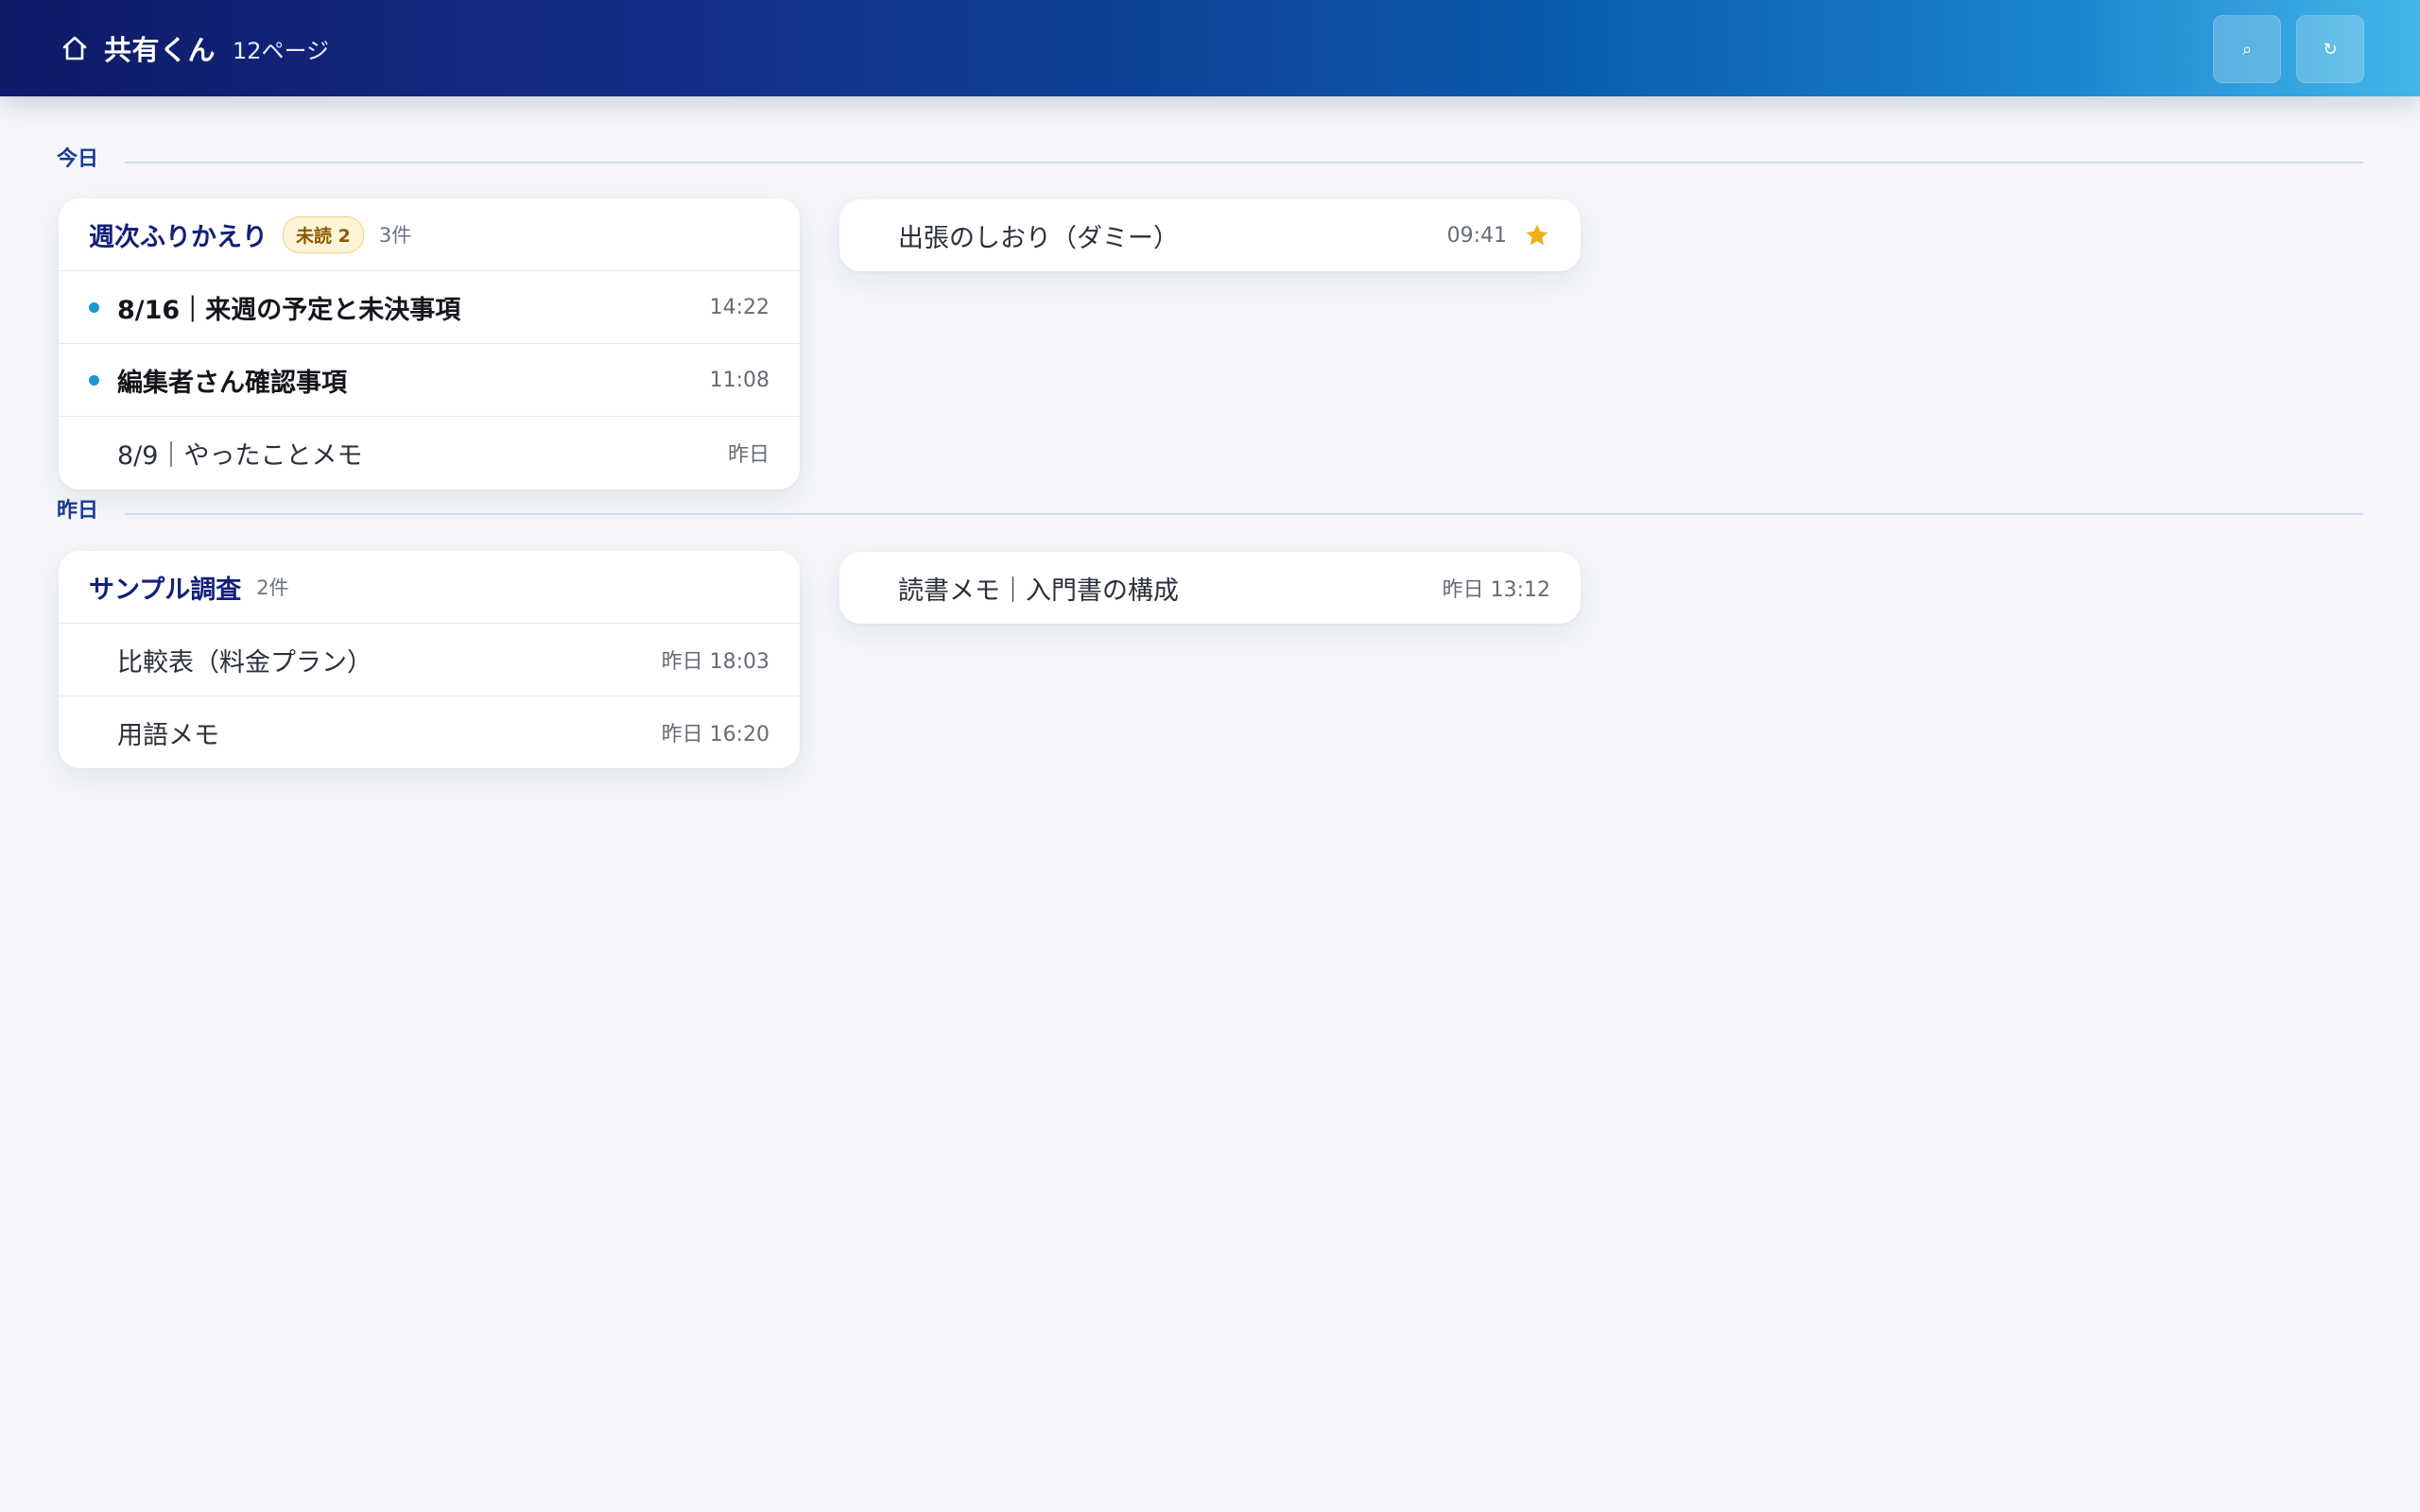  What do you see at coordinates (165, 590) in the screenshot?
I see `group-title: サンプル調査` at bounding box center [165, 590].